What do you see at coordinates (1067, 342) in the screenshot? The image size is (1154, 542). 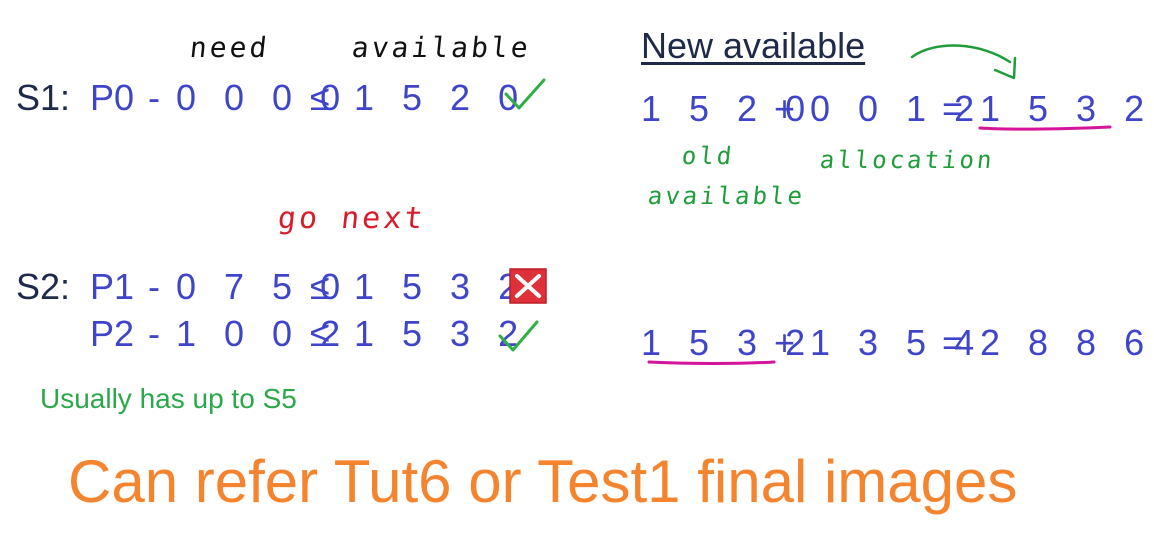 I see `eq2-result: 2 8 8 6` at bounding box center [1067, 342].